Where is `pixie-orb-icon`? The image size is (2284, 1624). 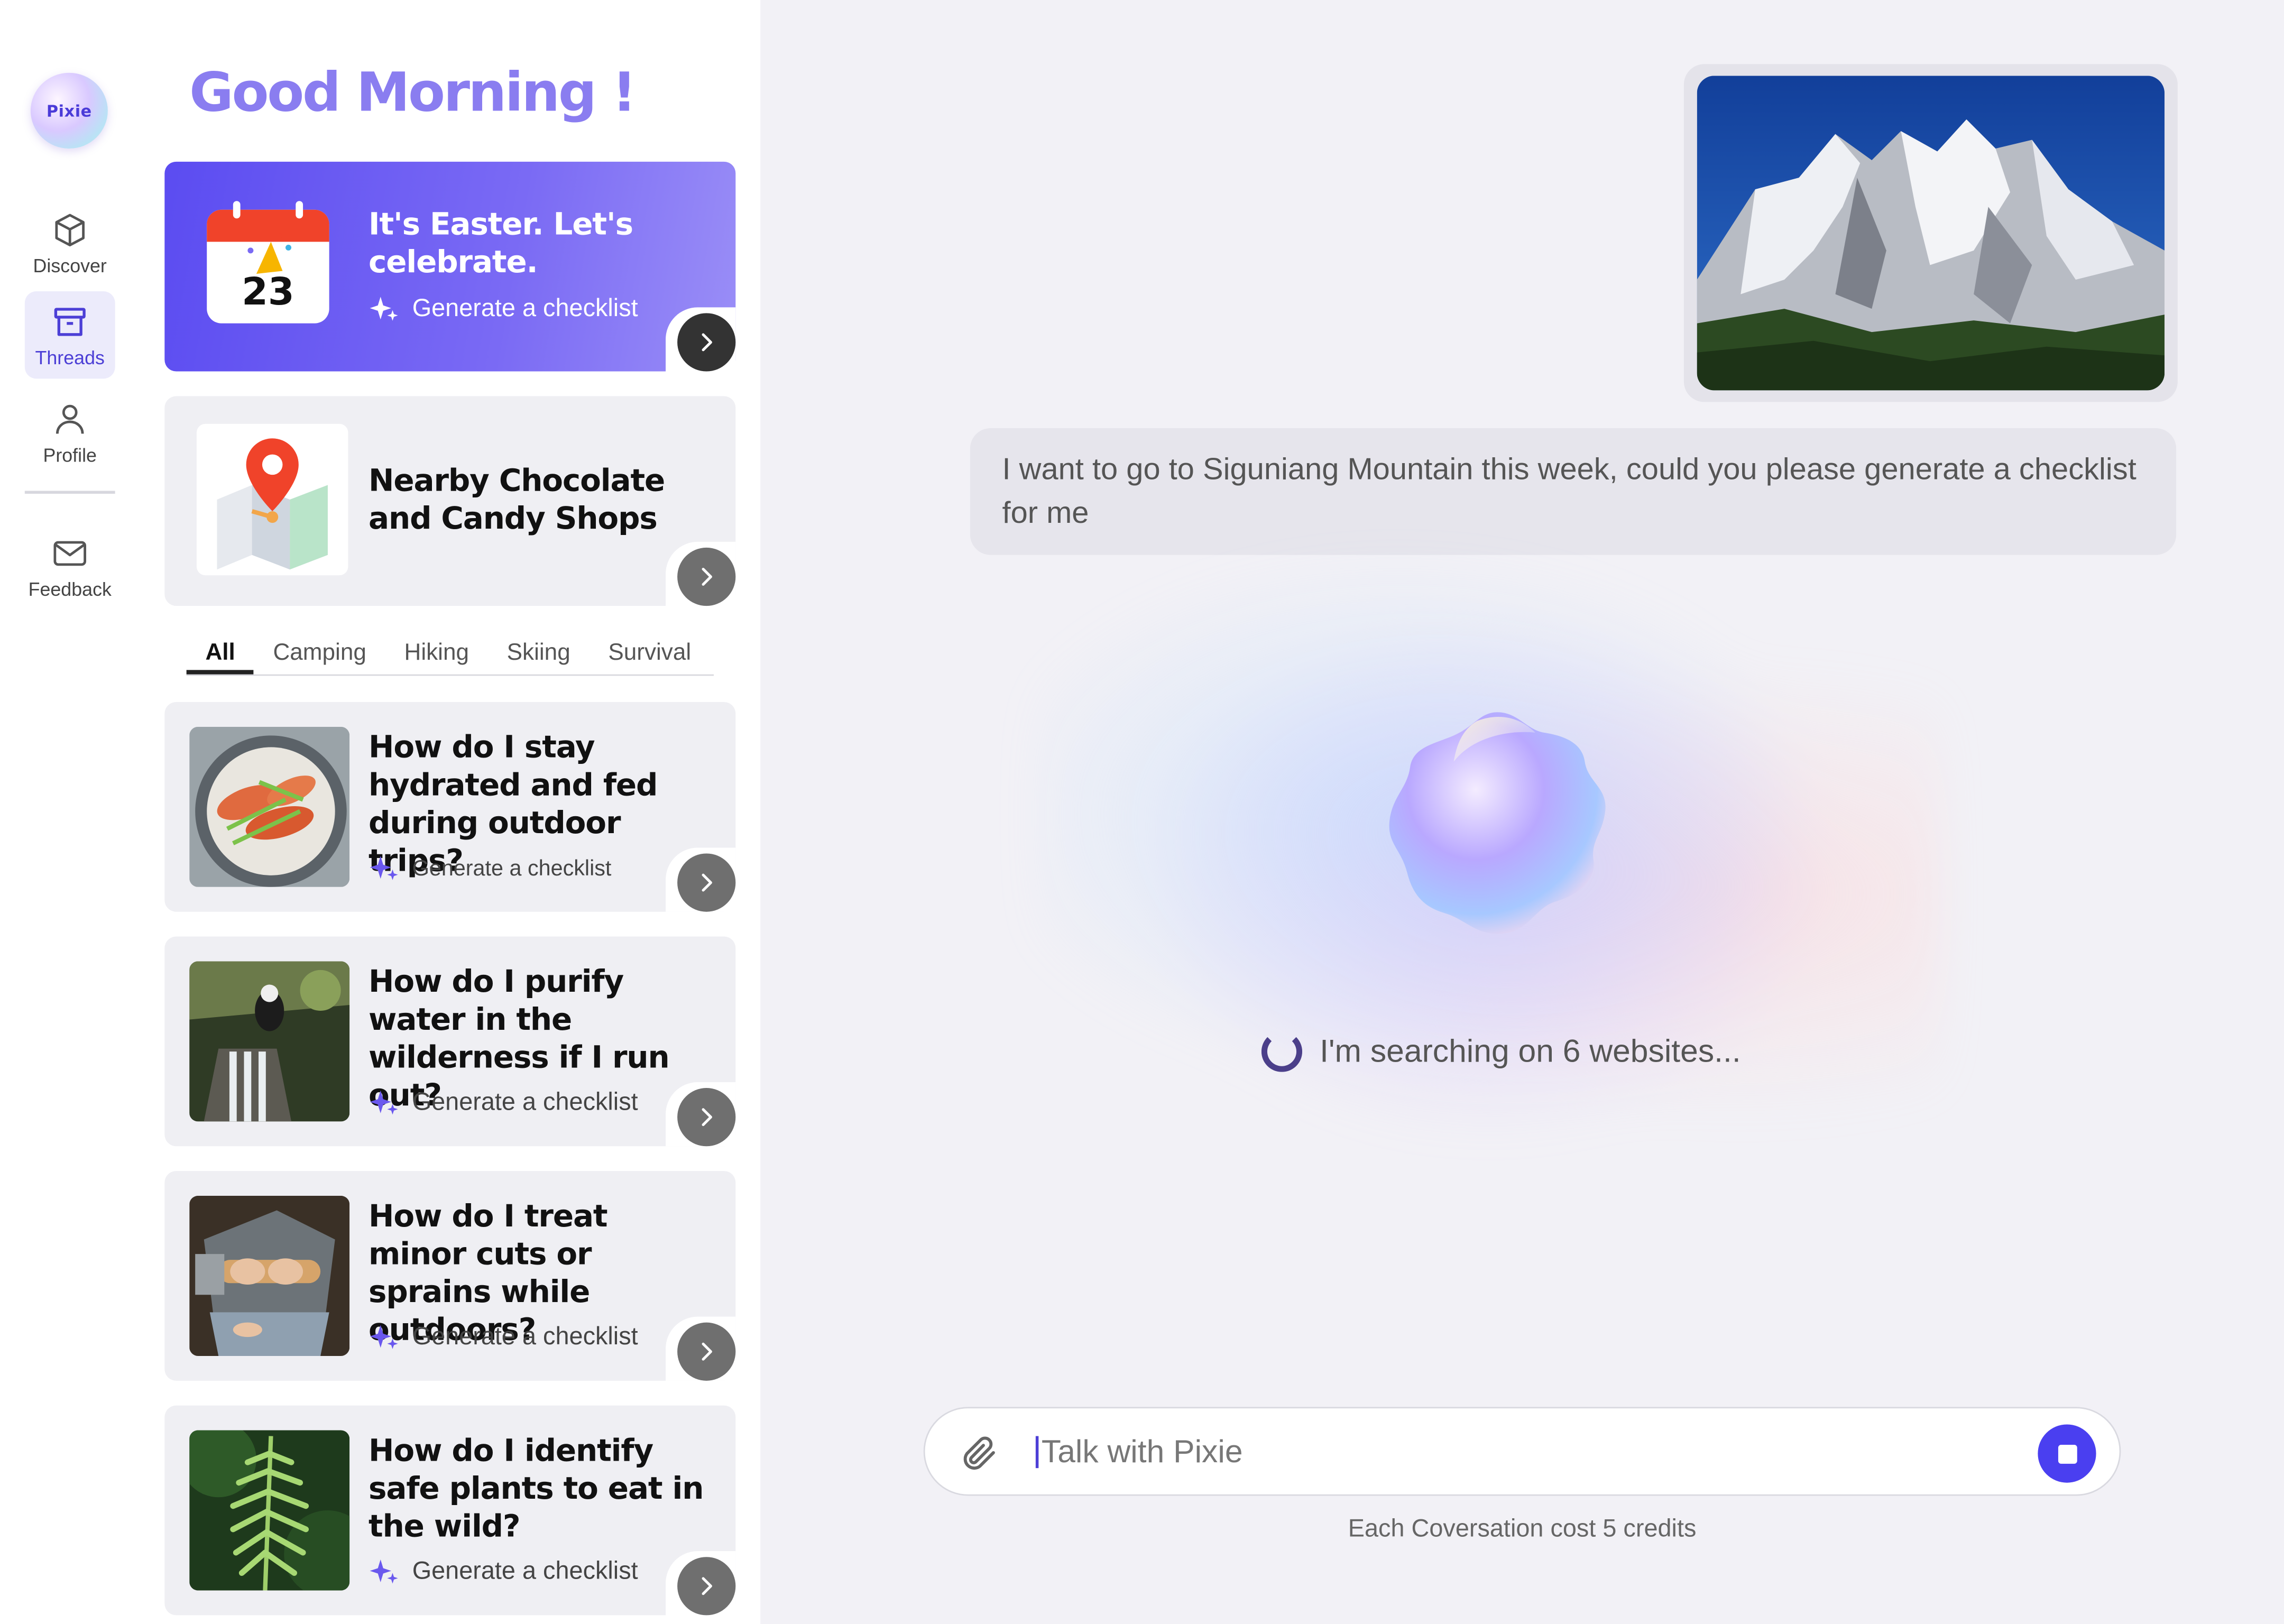 pixie-orb-icon is located at coordinates (1497, 825).